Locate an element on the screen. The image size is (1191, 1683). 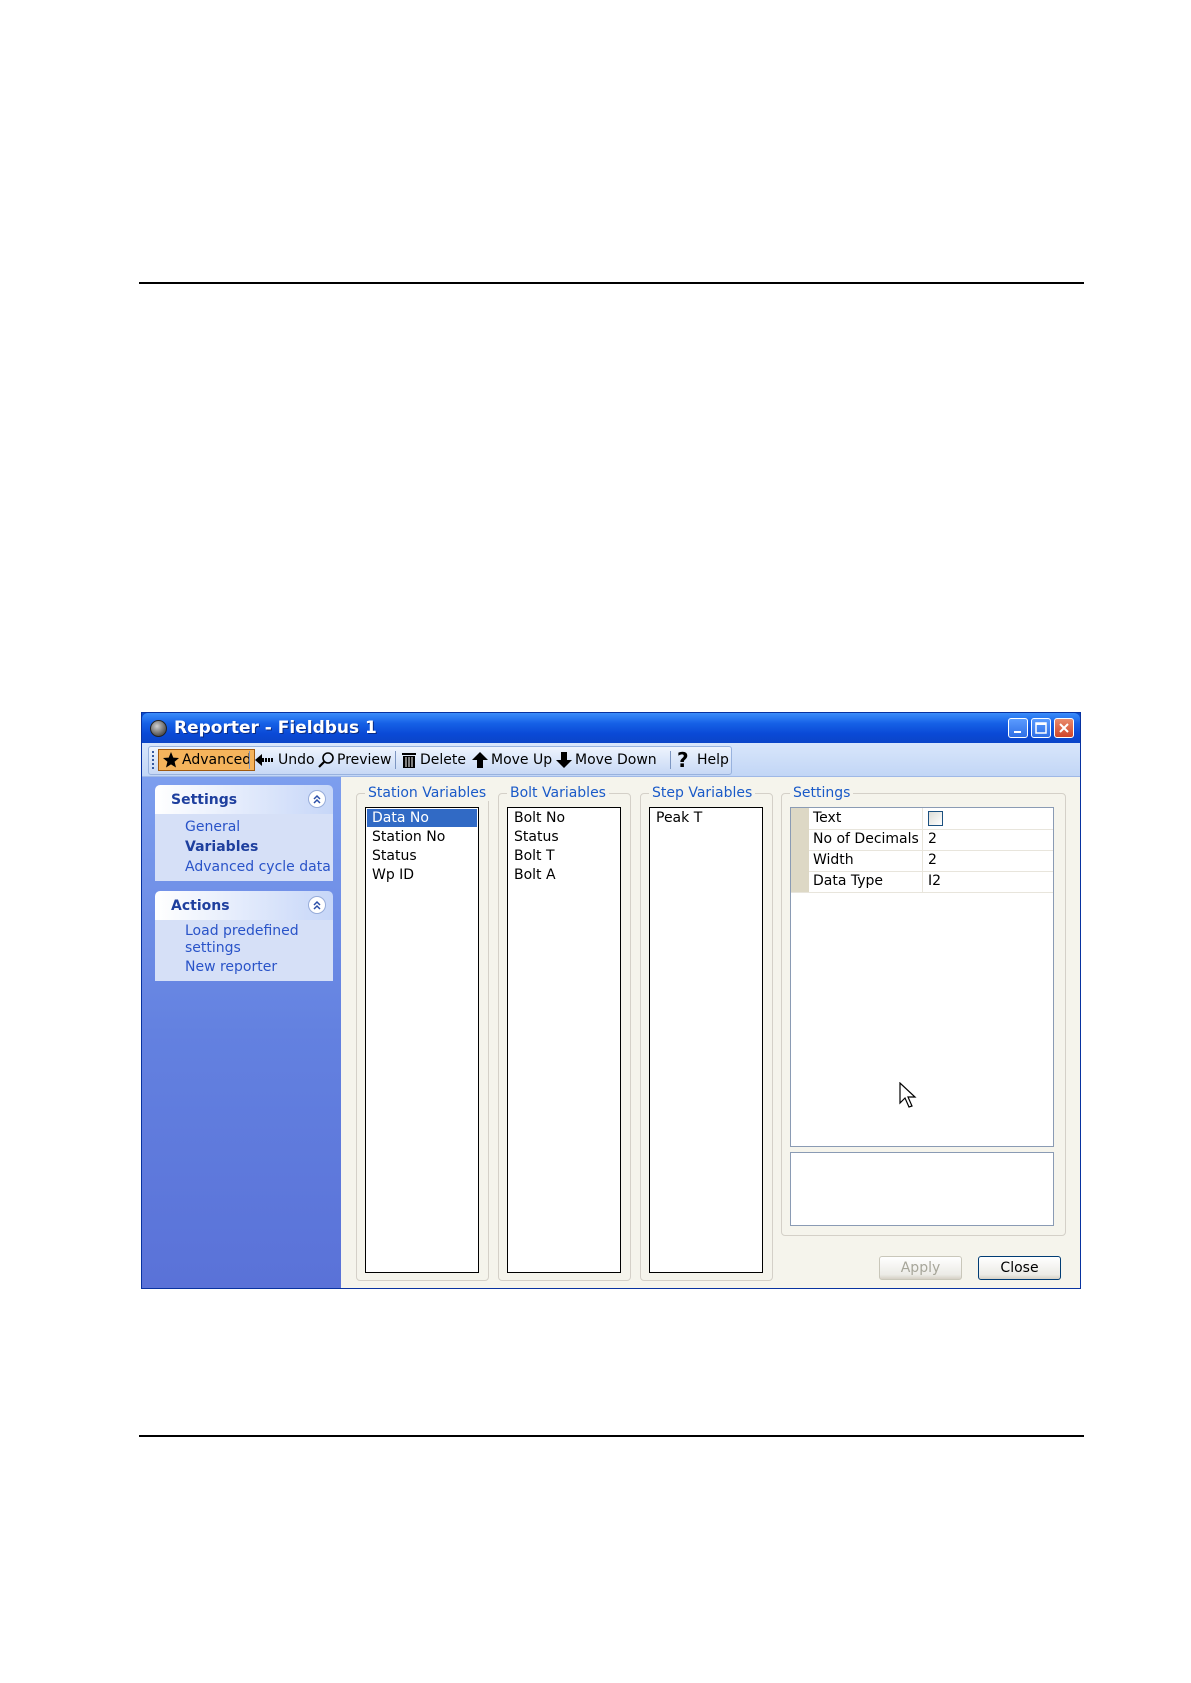
list-item: Wp ID is located at coordinates (422, 875).